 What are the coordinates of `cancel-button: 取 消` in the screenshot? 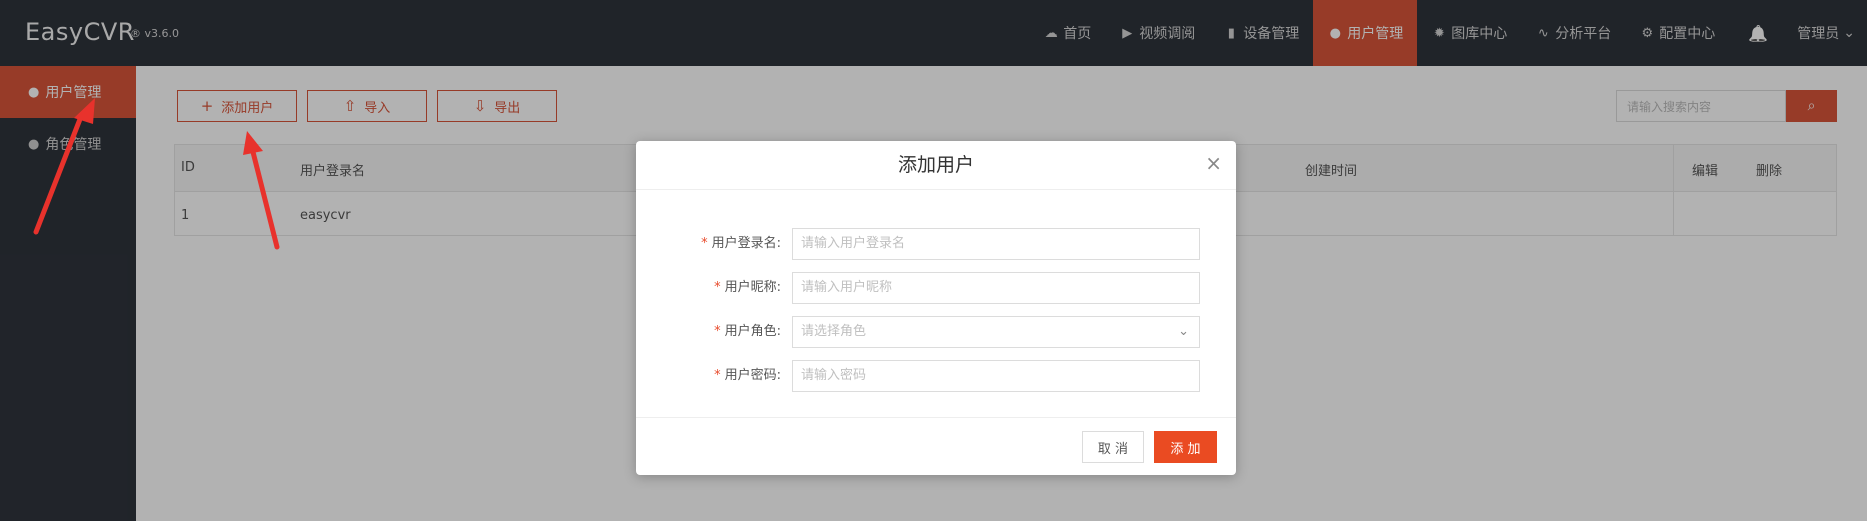 It's located at (1113, 447).